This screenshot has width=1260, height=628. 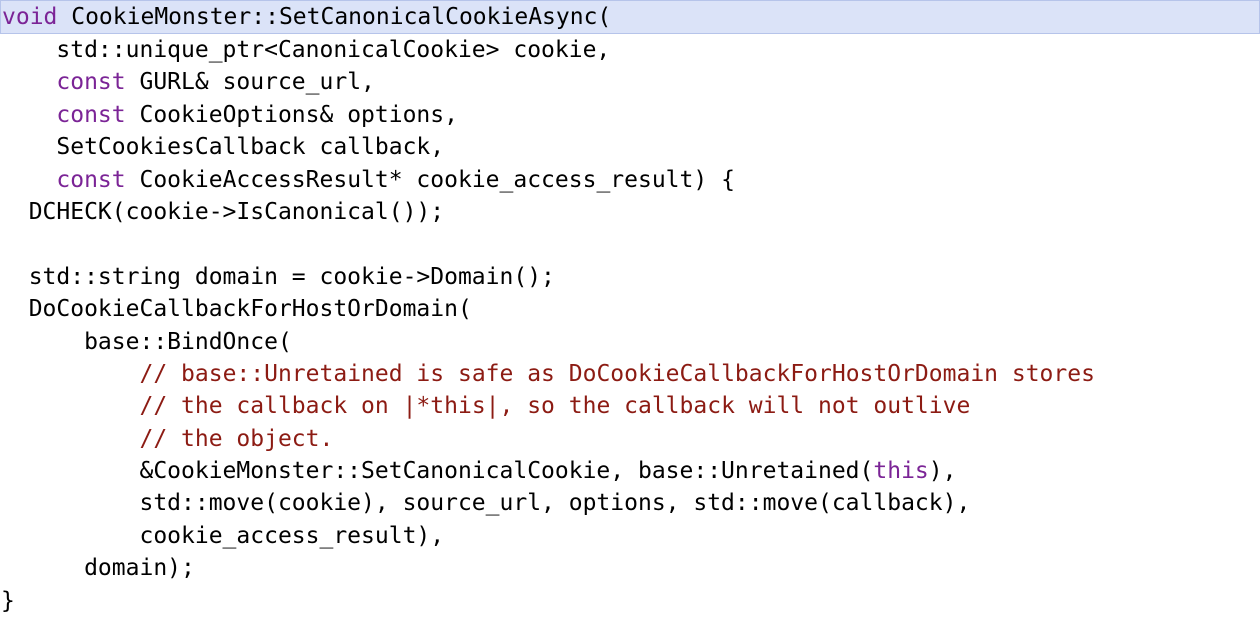 What do you see at coordinates (278, 276) in the screenshot?
I see `code-token: std::string domain = cookie->Domain();` at bounding box center [278, 276].